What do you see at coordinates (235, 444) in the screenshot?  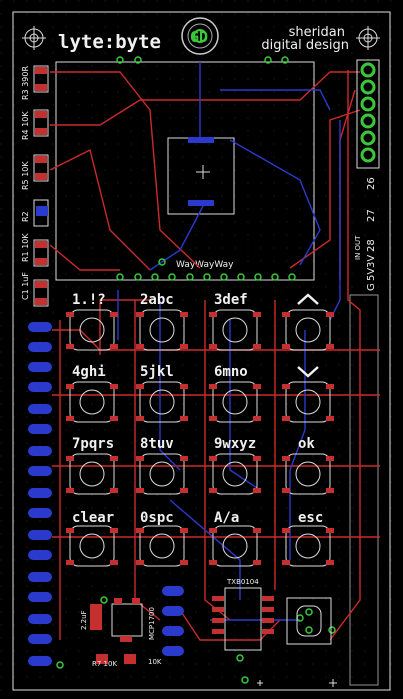 I see `key-label: 9wxyz` at bounding box center [235, 444].